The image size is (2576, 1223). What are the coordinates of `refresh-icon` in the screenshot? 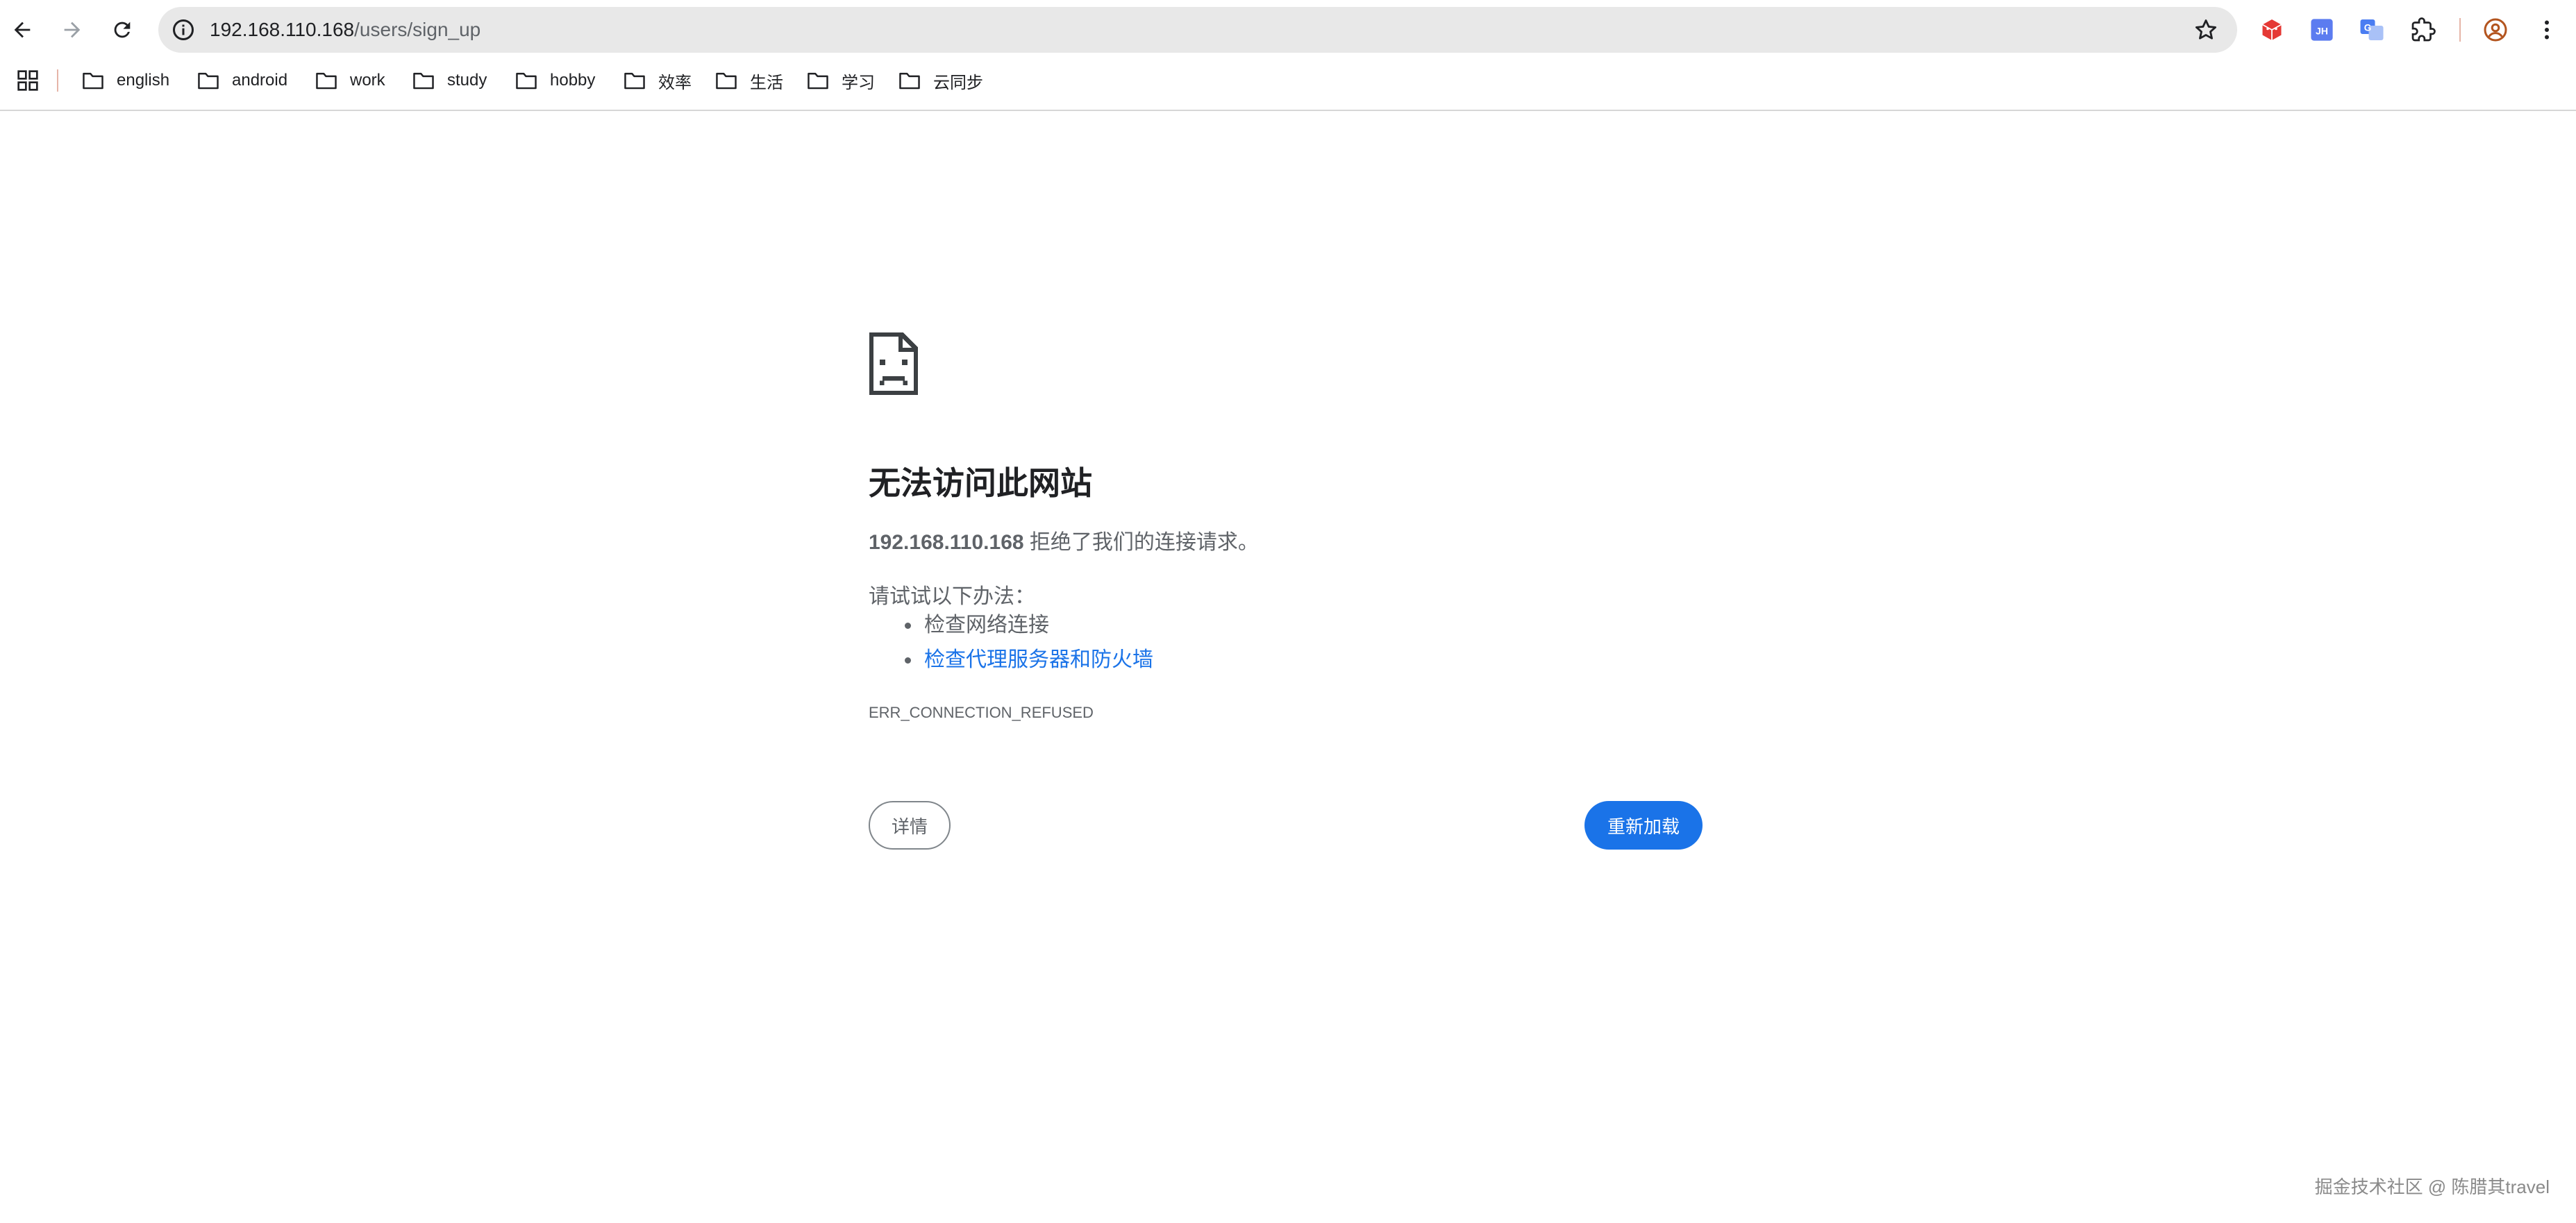 It's located at (122, 30).